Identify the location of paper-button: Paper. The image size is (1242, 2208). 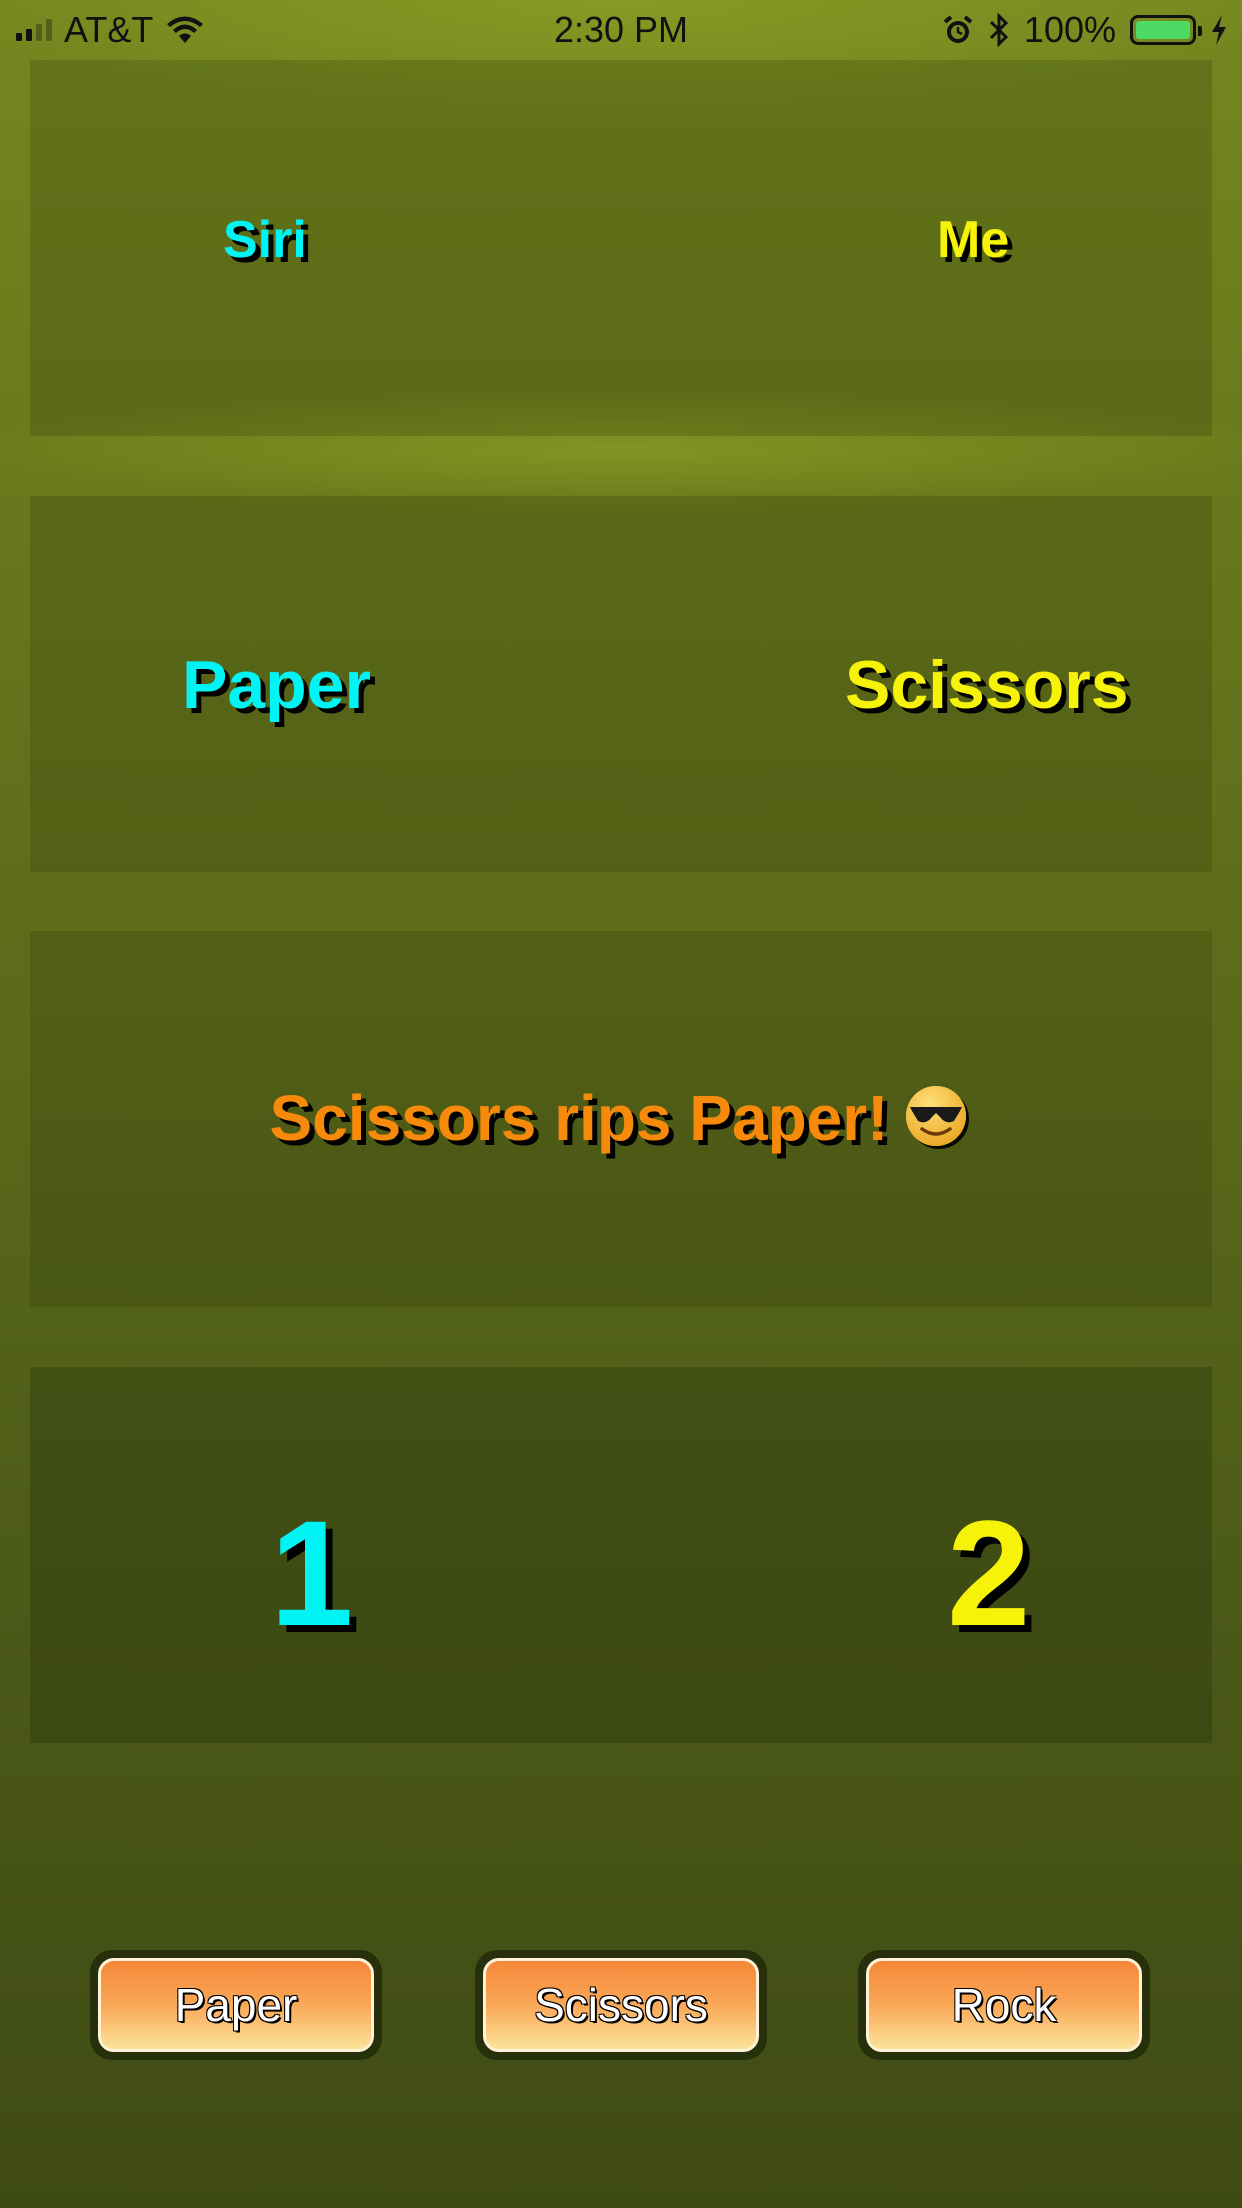
(236, 2005).